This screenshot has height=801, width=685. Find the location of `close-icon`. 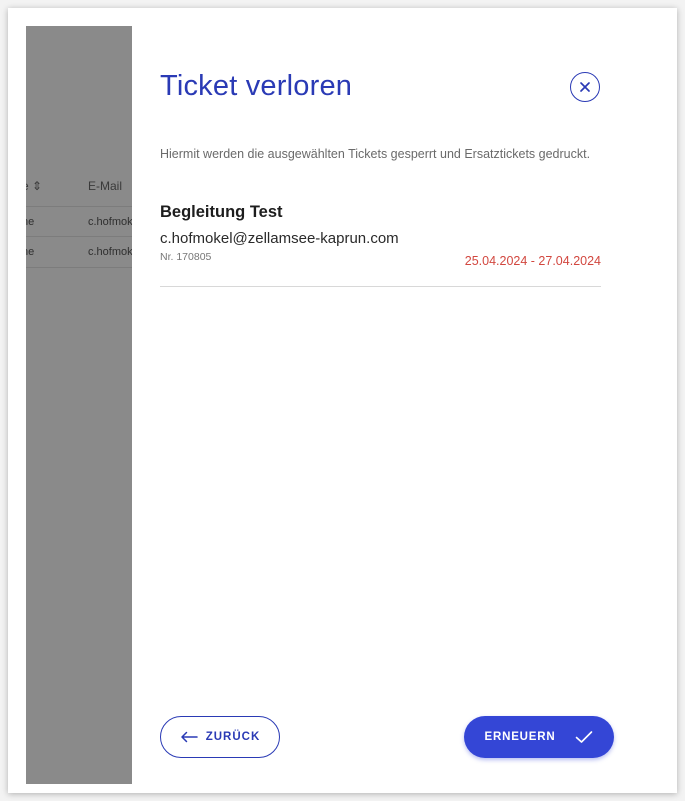

close-icon is located at coordinates (585, 87).